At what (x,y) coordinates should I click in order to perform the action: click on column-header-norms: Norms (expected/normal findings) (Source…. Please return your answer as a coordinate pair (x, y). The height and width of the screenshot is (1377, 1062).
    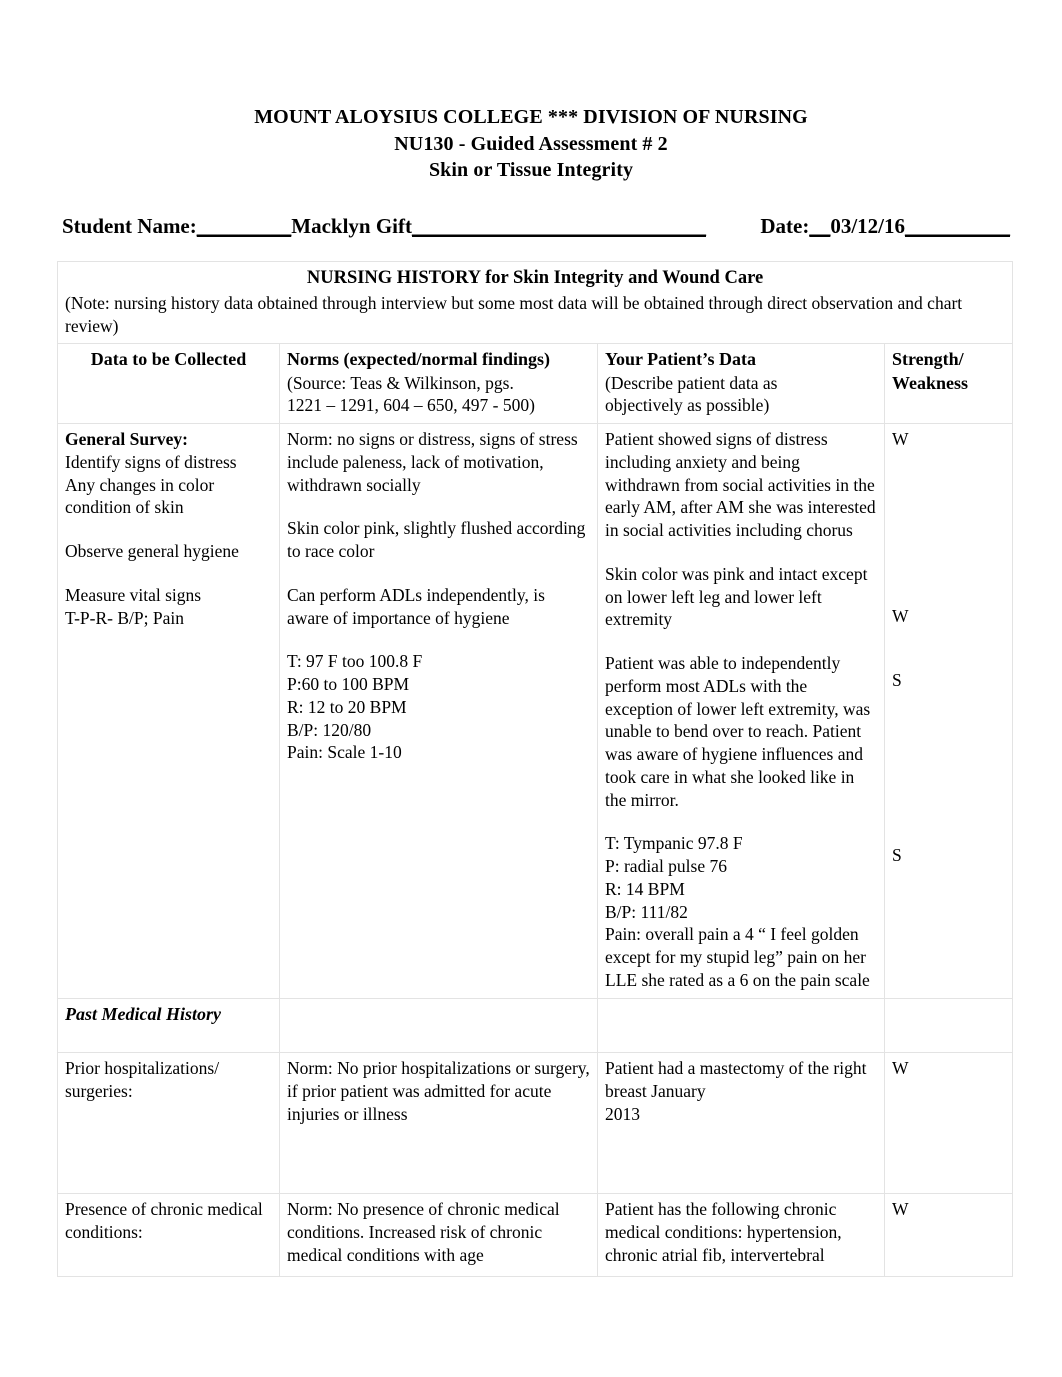
    Looking at the image, I should click on (438, 384).